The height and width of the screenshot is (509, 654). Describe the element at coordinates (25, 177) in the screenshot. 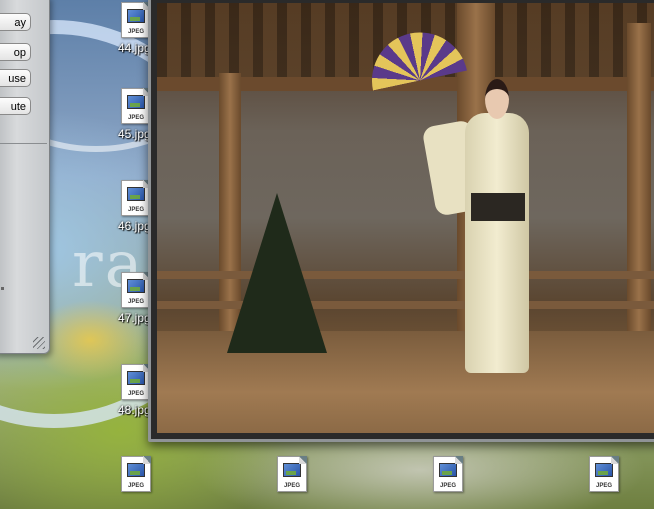

I see `control-panel: ay op use ute` at that location.